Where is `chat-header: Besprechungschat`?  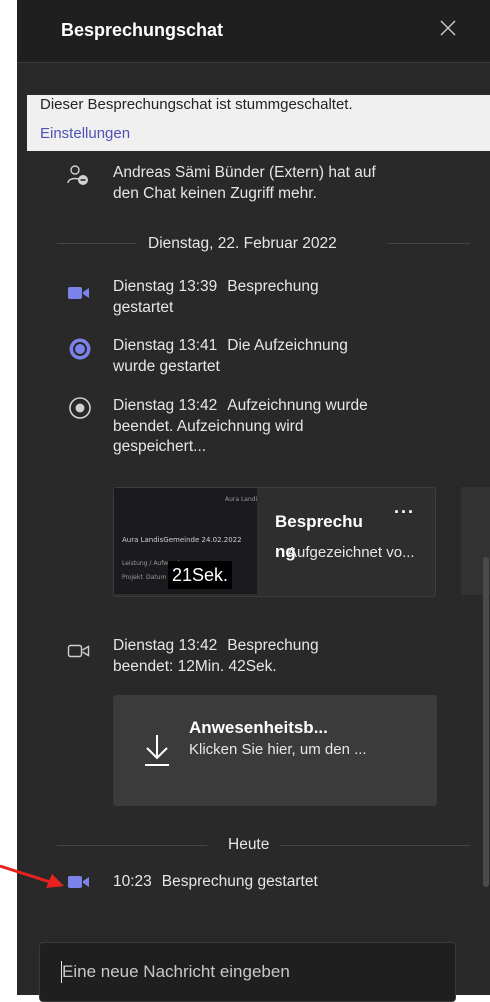
chat-header: Besprechungschat is located at coordinates (253, 31).